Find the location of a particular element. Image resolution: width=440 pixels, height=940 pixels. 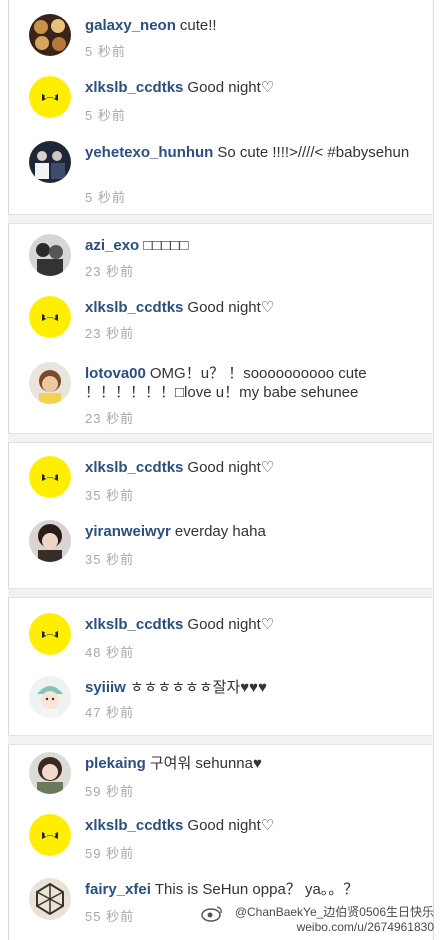

username: galaxy_neon is located at coordinates (130, 25).